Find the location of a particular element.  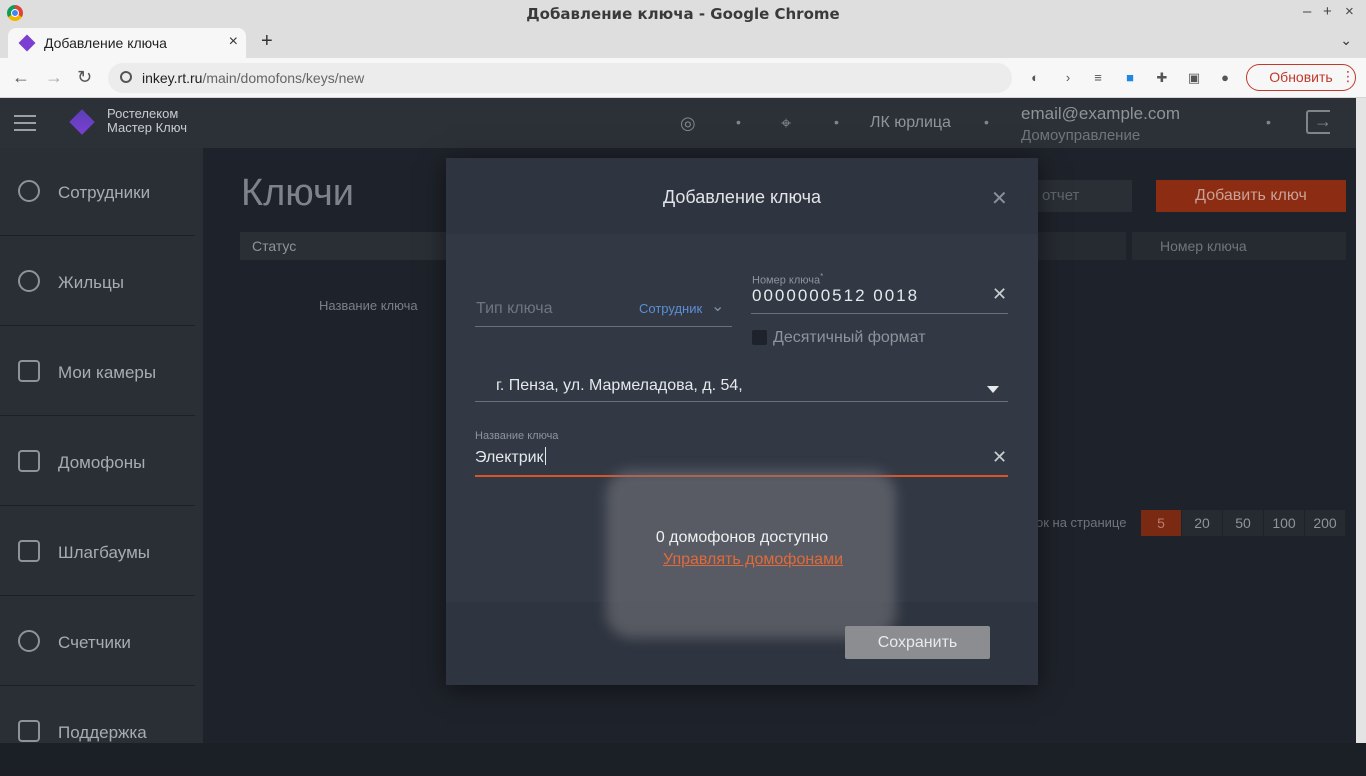

per-page-option: 5 is located at coordinates (1161, 523).